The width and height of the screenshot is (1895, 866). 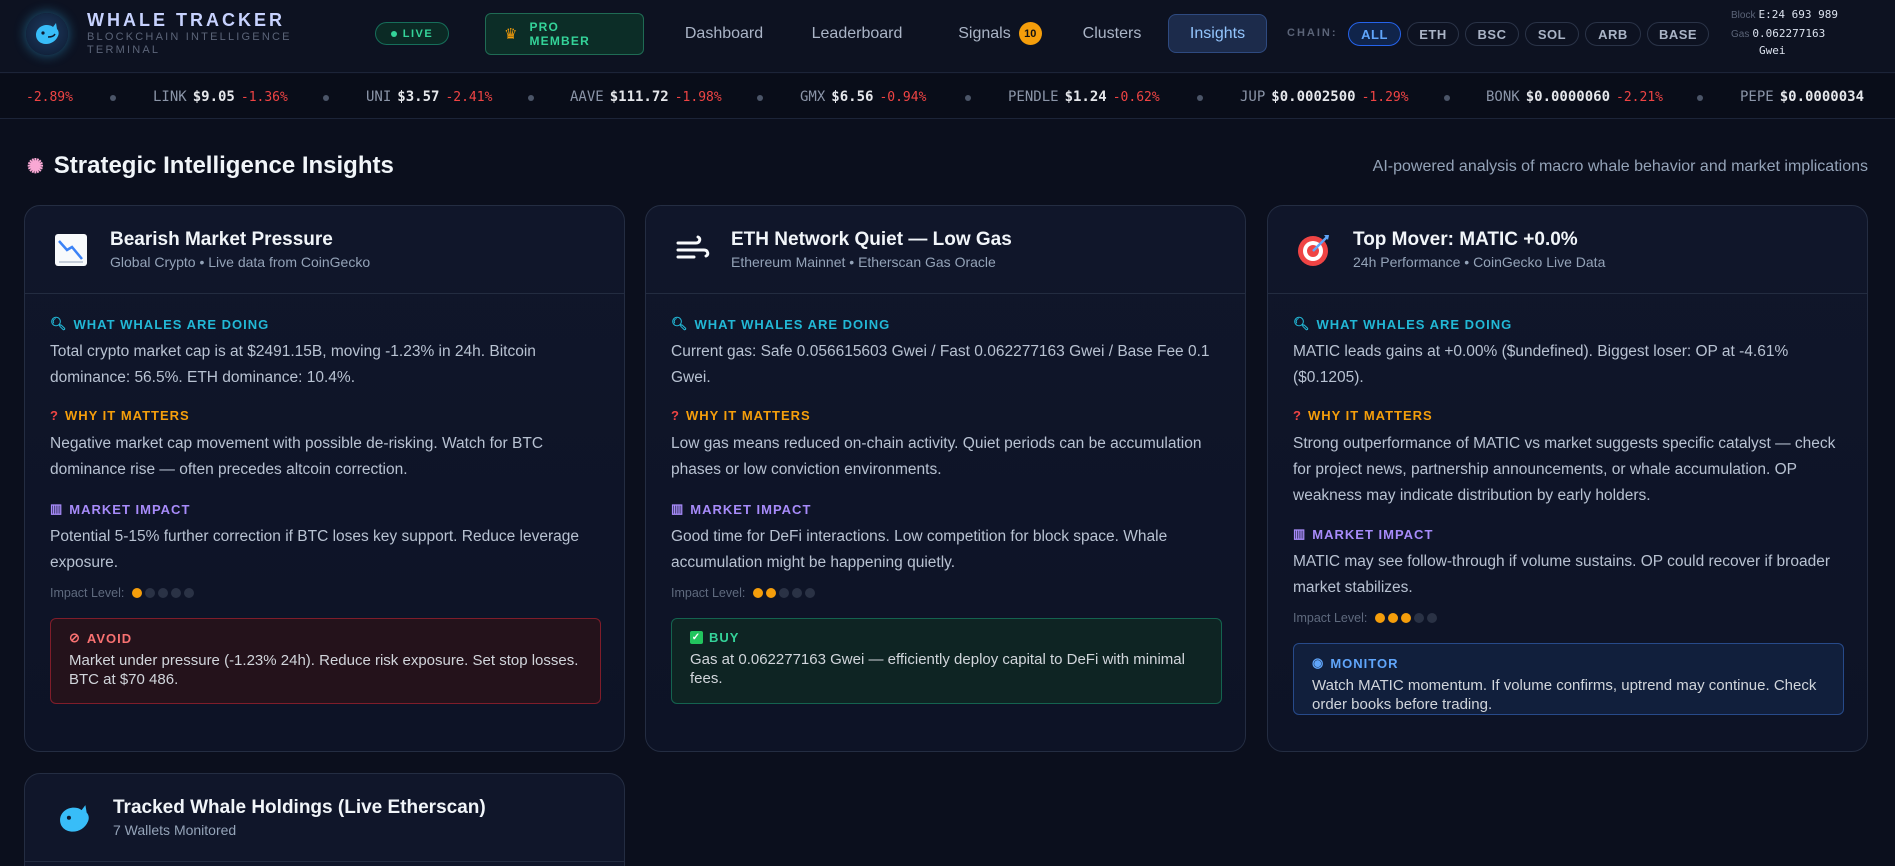 What do you see at coordinates (511, 34) in the screenshot?
I see `crown-icon: ♛` at bounding box center [511, 34].